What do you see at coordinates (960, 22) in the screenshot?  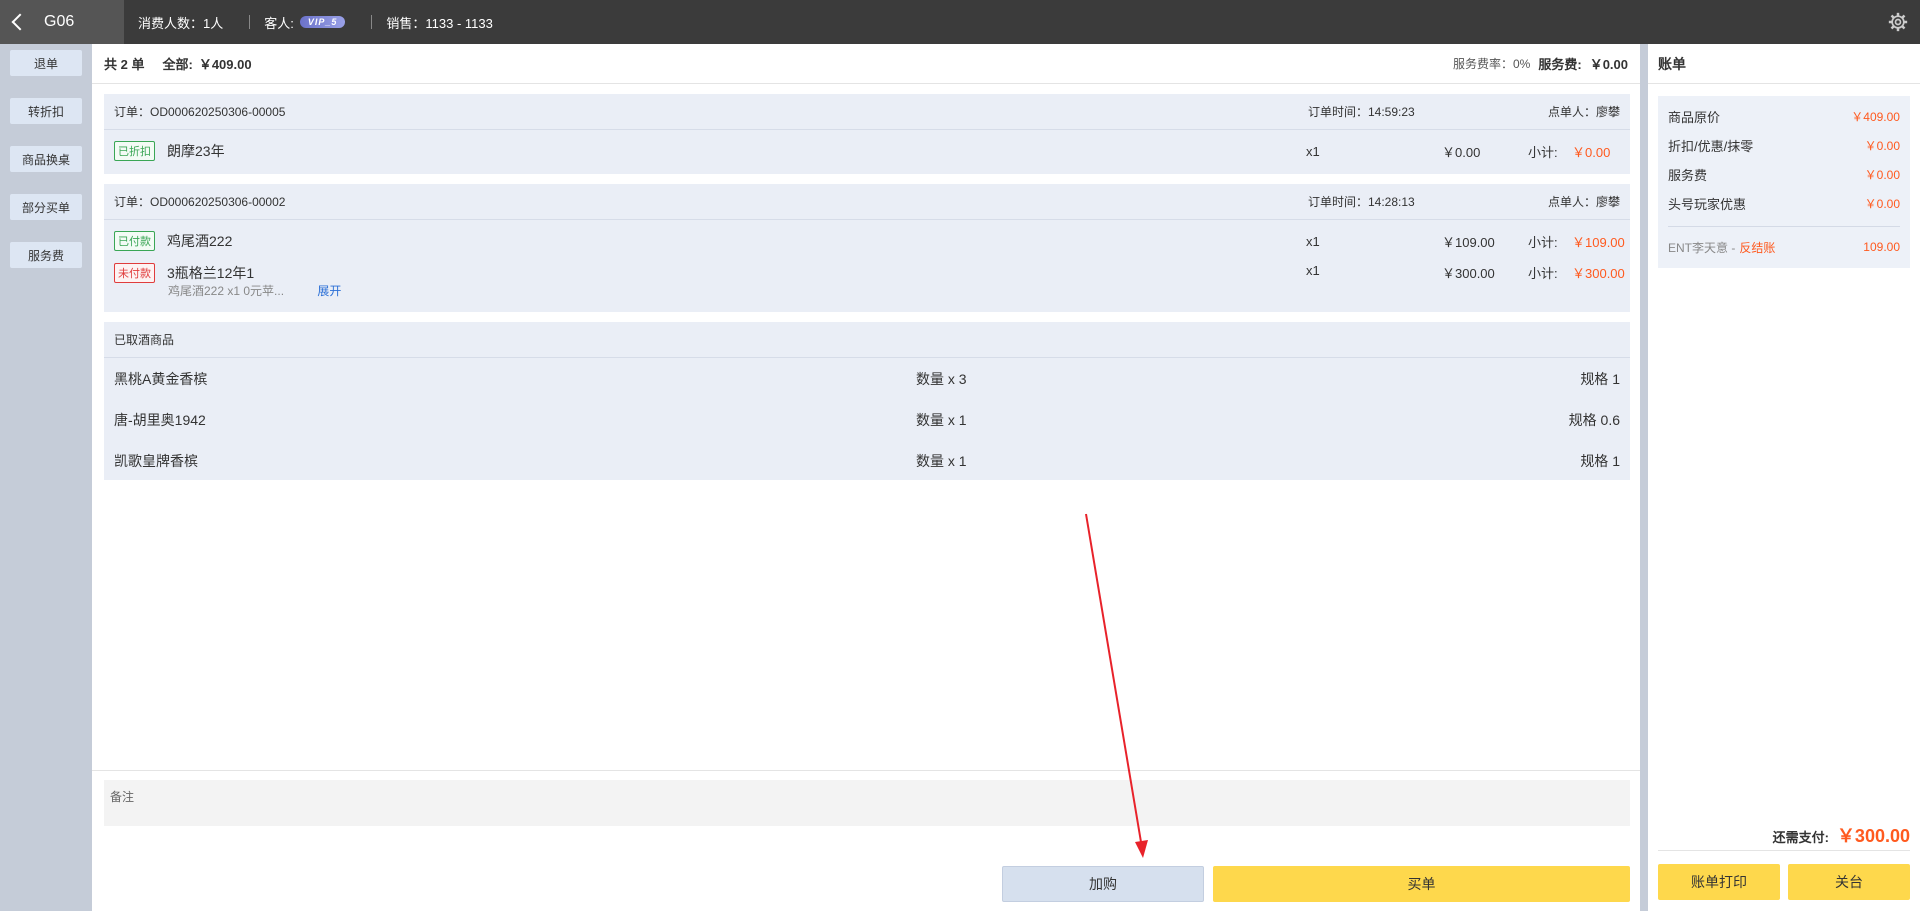 I see `top-bar: G06 消费人数：1人 客人: VIP_5 销售：1133 - 1133` at bounding box center [960, 22].